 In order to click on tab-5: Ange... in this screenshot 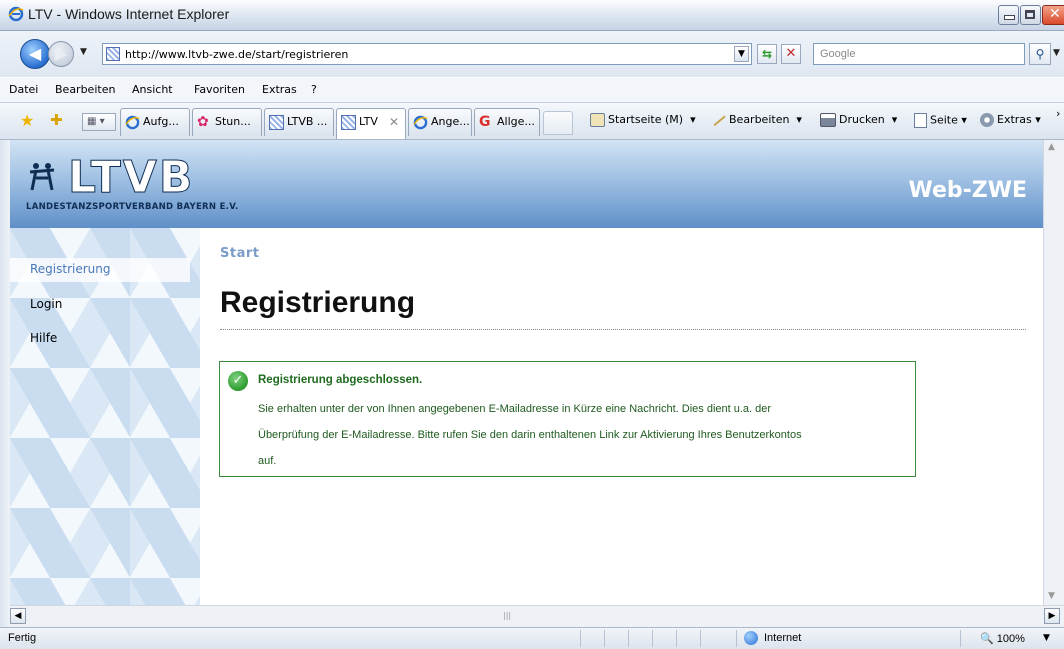, I will do `click(440, 122)`.